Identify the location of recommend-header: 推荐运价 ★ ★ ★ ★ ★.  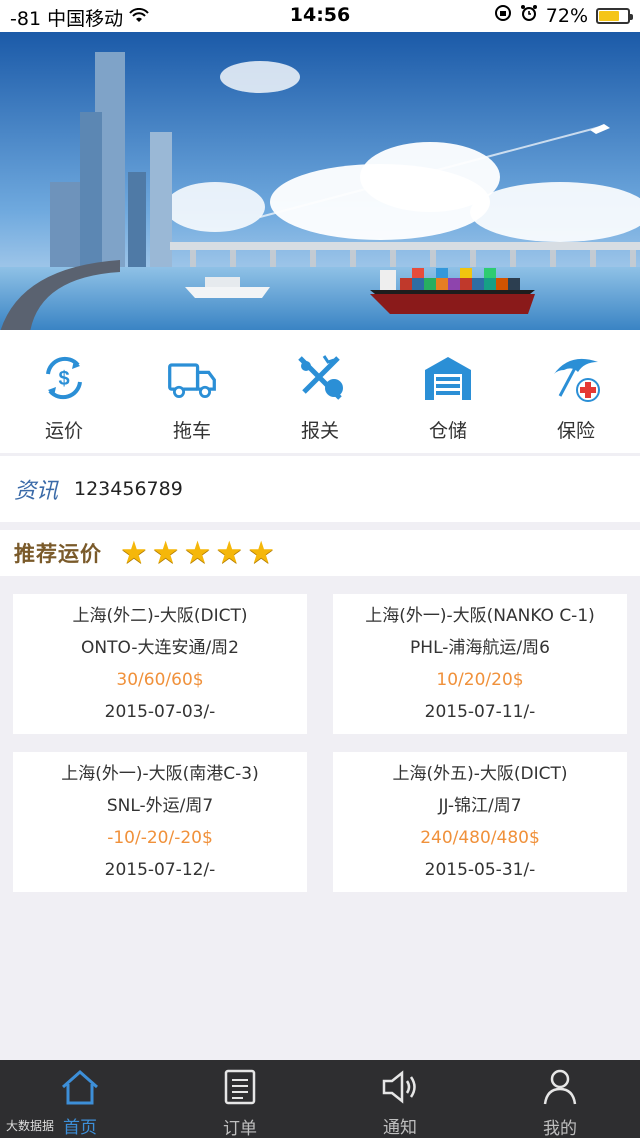
(320, 553).